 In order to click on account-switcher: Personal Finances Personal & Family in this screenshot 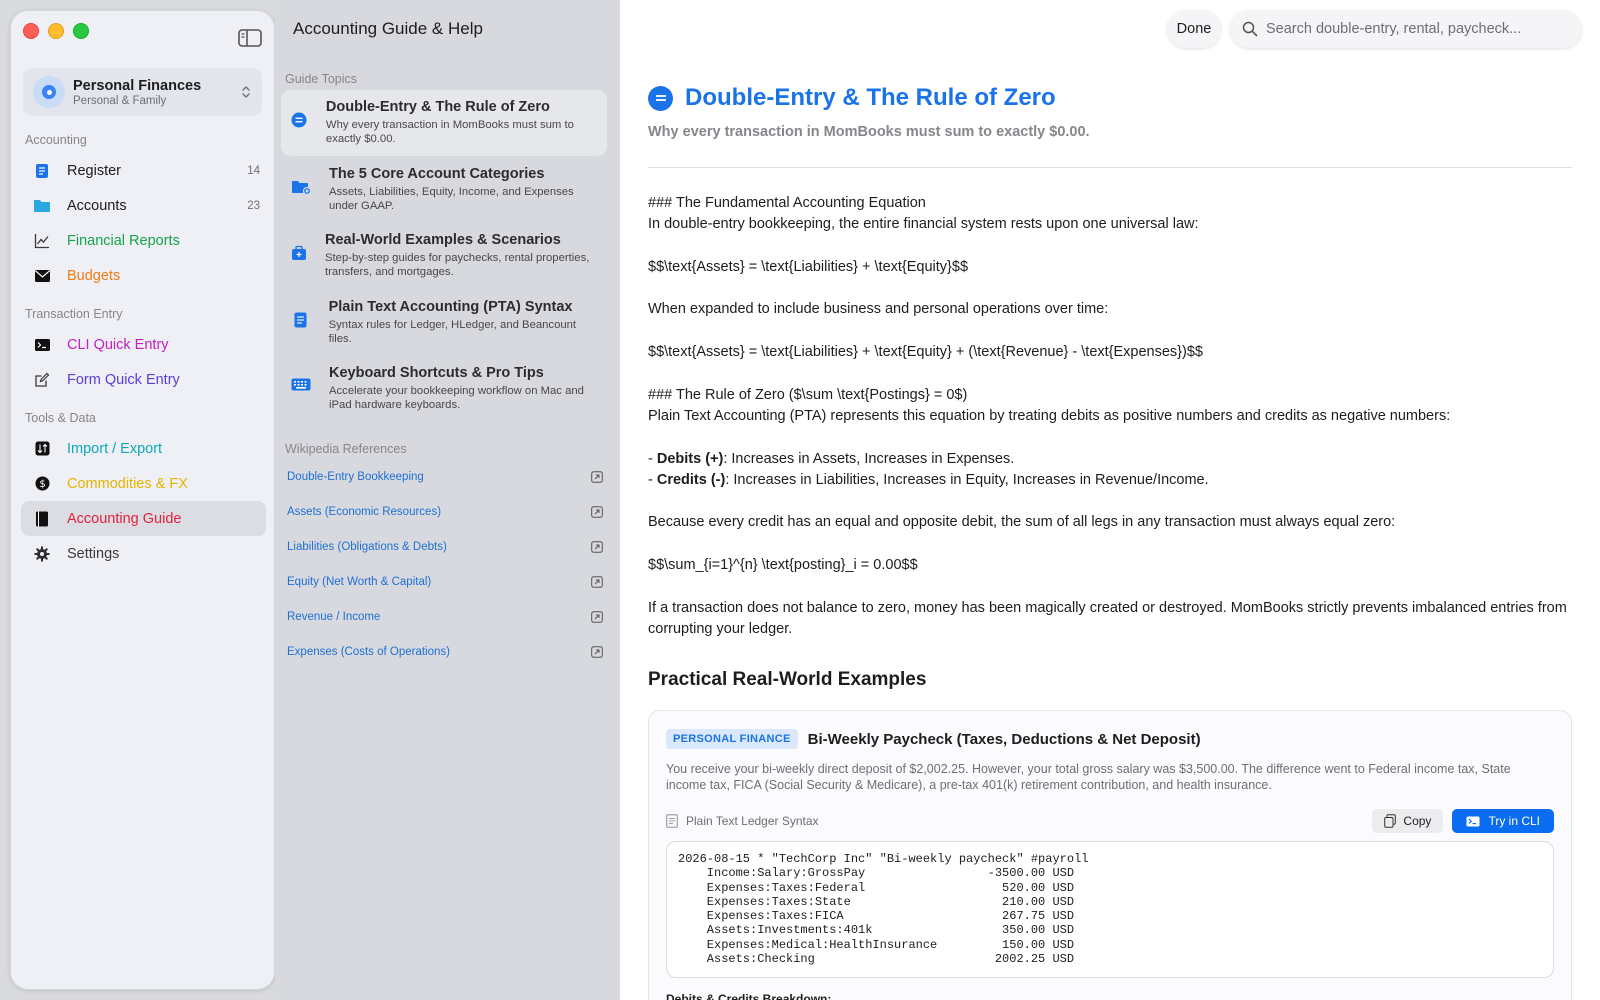, I will do `click(142, 92)`.